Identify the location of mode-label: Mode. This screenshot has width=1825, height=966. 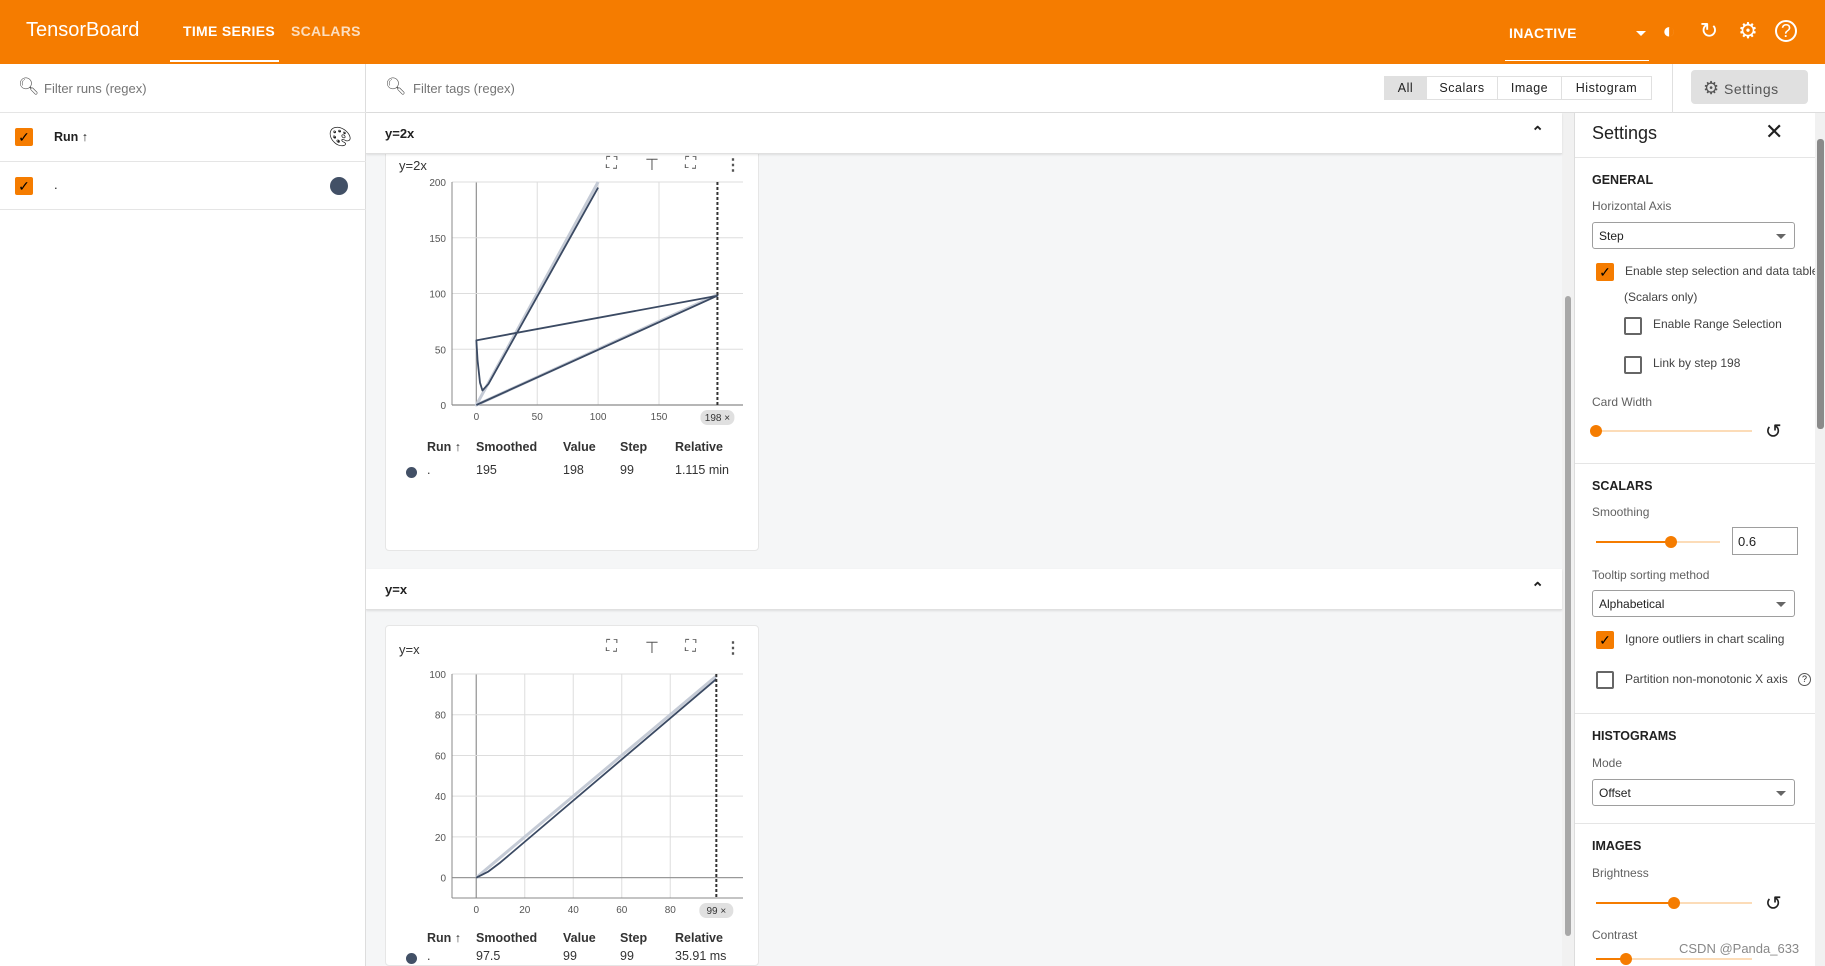
(1607, 763).